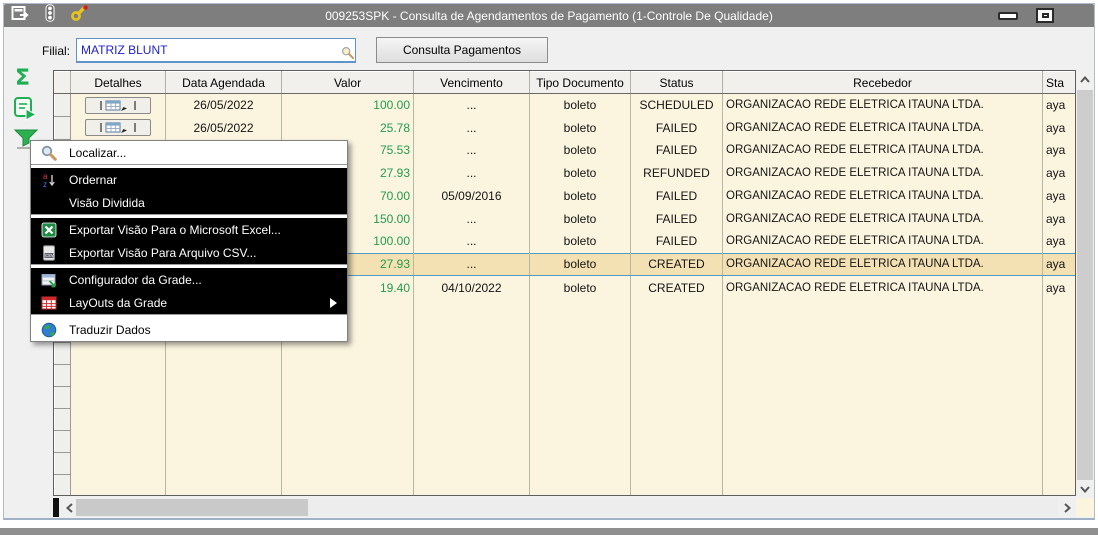 The image size is (1098, 539). Describe the element at coordinates (568, 507) in the screenshot. I see `horizontal-scrollbar` at that location.